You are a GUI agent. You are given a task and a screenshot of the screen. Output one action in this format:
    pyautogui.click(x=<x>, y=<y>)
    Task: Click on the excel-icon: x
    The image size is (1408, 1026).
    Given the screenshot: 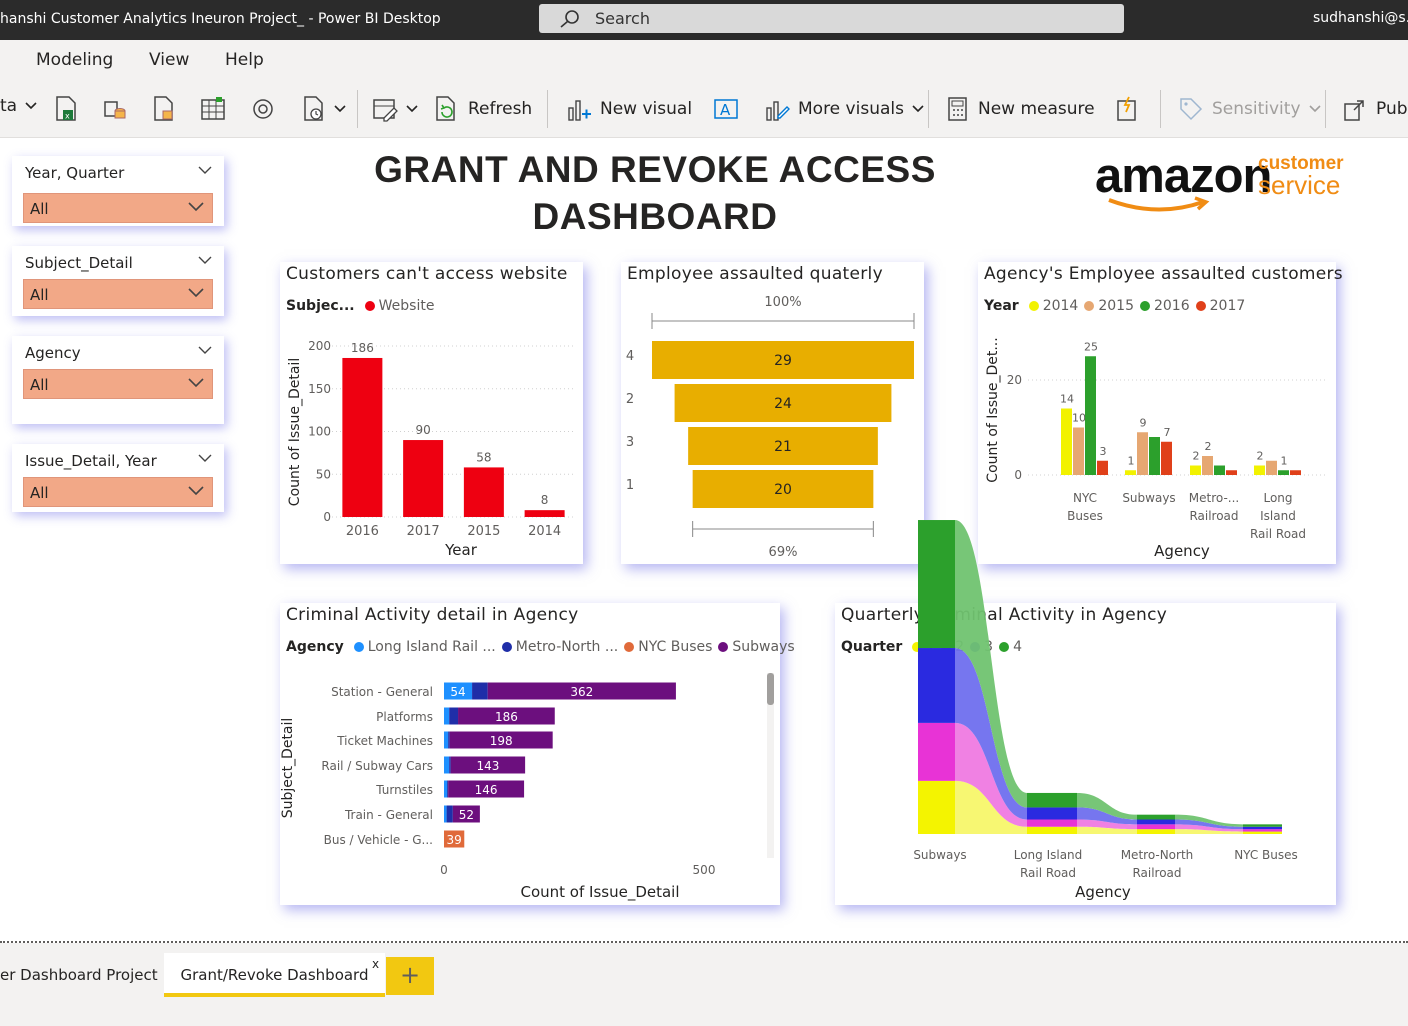 What is the action you would take?
    pyautogui.click(x=66, y=109)
    